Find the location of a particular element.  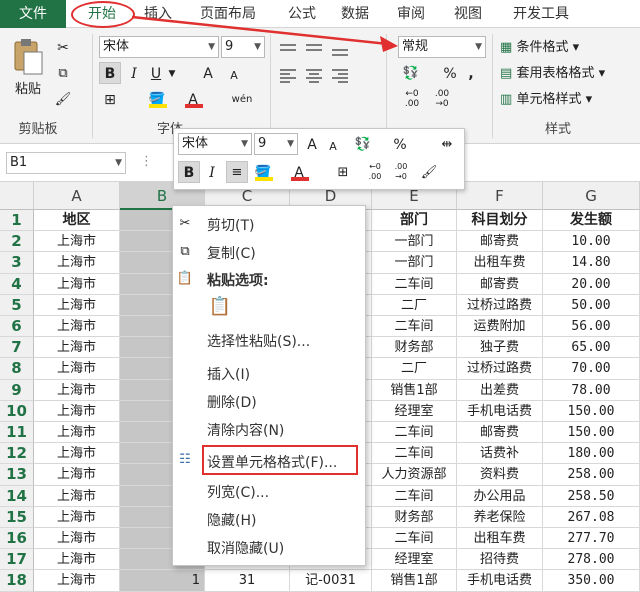

row-header: 10 is located at coordinates (17, 411).